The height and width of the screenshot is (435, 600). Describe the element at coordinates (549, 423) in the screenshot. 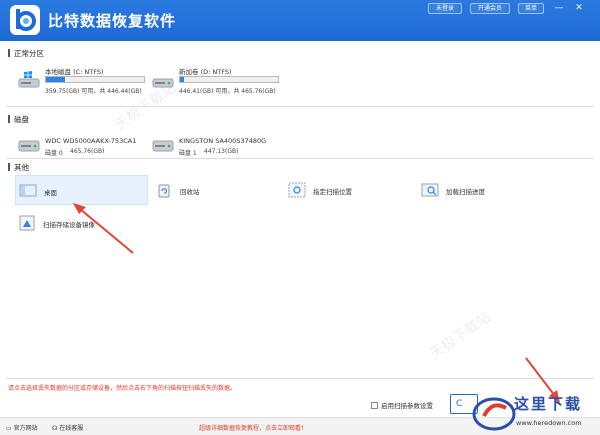

I see `brand-url: www.heredown.com` at that location.